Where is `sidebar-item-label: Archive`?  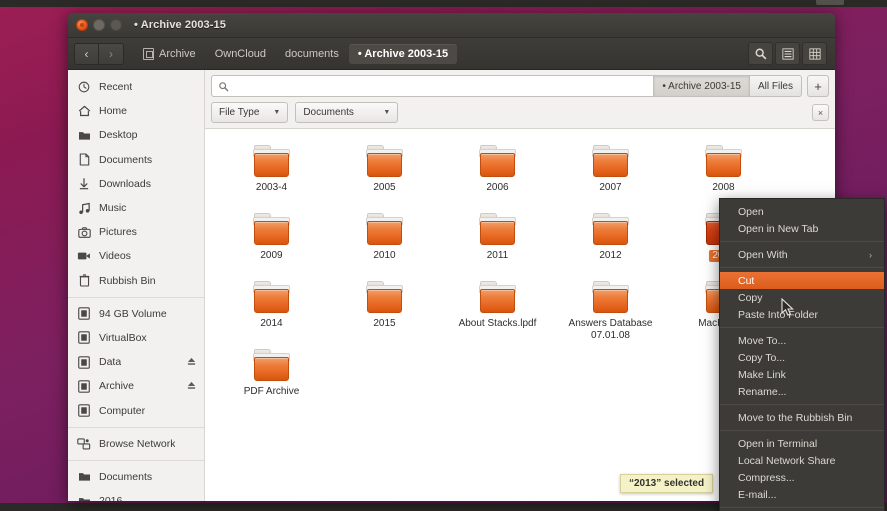
sidebar-item-label: Archive is located at coordinates (117, 386).